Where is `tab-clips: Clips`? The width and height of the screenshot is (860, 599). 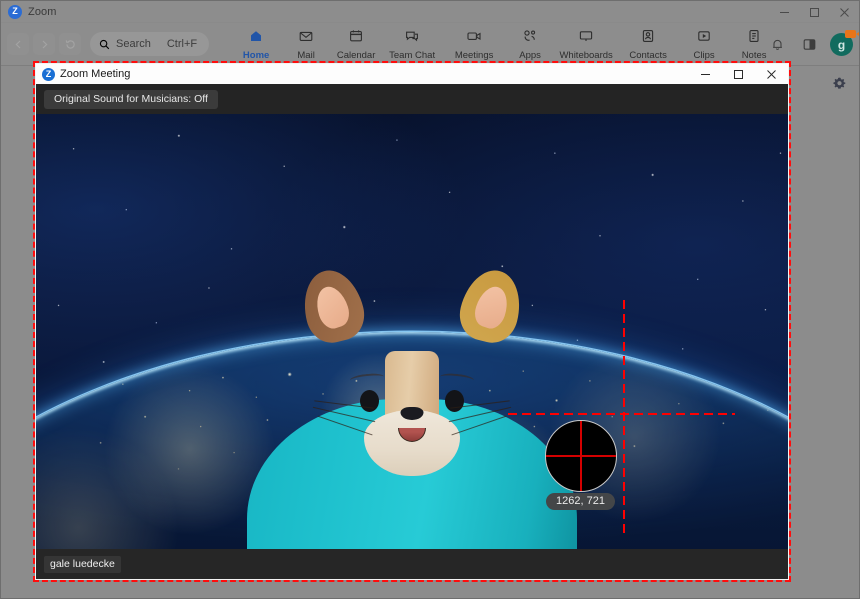 tab-clips: Clips is located at coordinates (704, 44).